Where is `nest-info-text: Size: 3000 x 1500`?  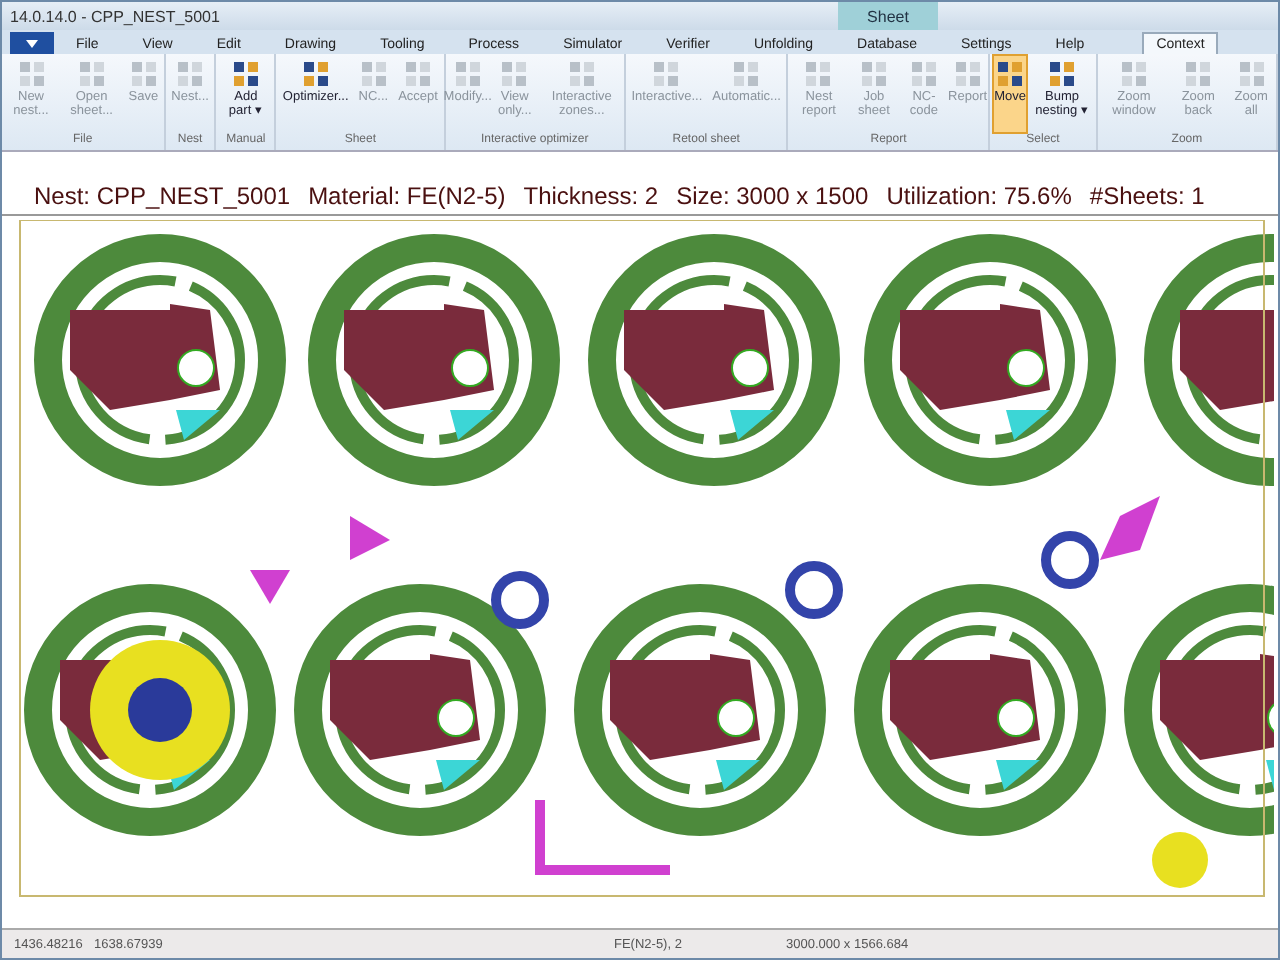
nest-info-text: Size: 3000 x 1500 is located at coordinates (772, 196).